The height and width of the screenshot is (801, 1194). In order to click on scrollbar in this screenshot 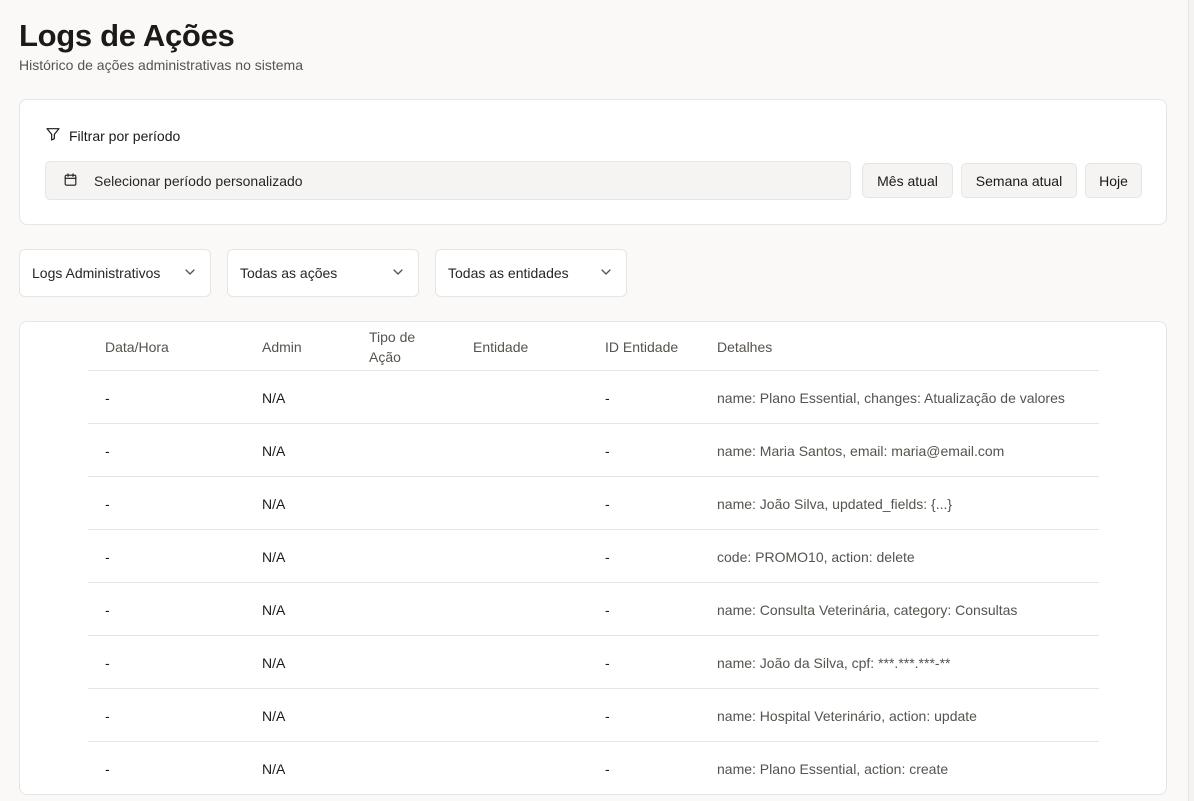, I will do `click(1191, 400)`.